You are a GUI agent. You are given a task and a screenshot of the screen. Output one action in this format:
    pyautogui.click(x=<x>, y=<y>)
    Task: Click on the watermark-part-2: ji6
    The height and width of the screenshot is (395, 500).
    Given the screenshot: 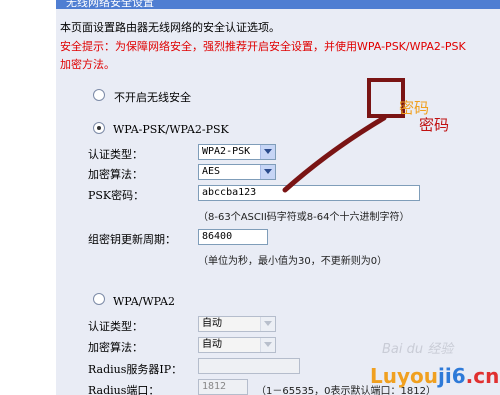 What is the action you would take?
    pyautogui.click(x=452, y=376)
    